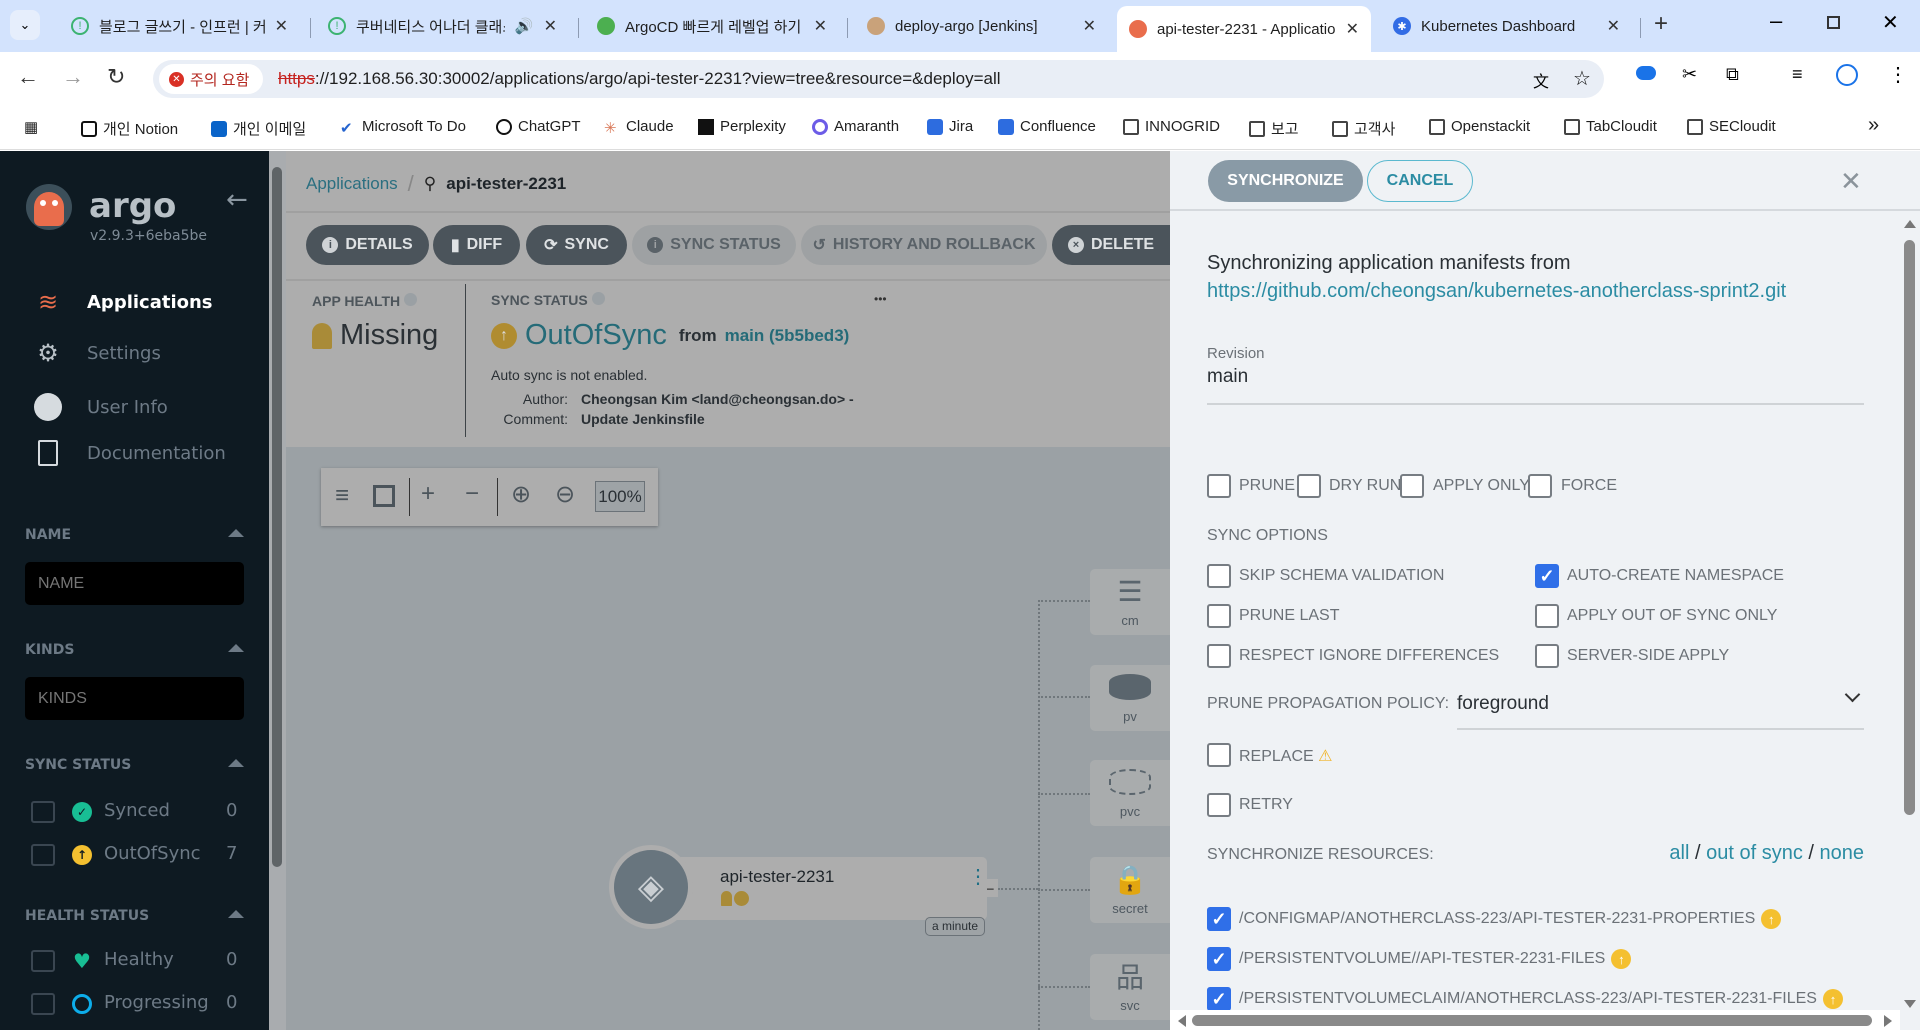  Describe the element at coordinates (1833, 22) in the screenshot. I see `restore-button` at that location.